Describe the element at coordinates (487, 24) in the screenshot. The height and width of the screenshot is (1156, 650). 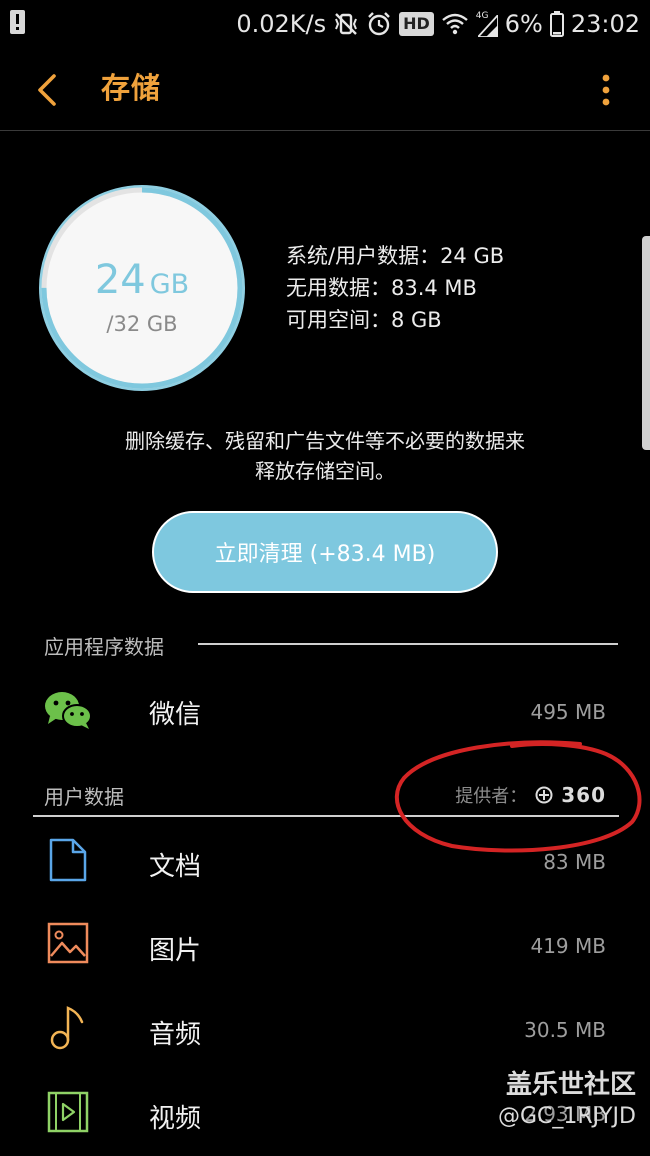
I see `signal-icon: 4G` at that location.